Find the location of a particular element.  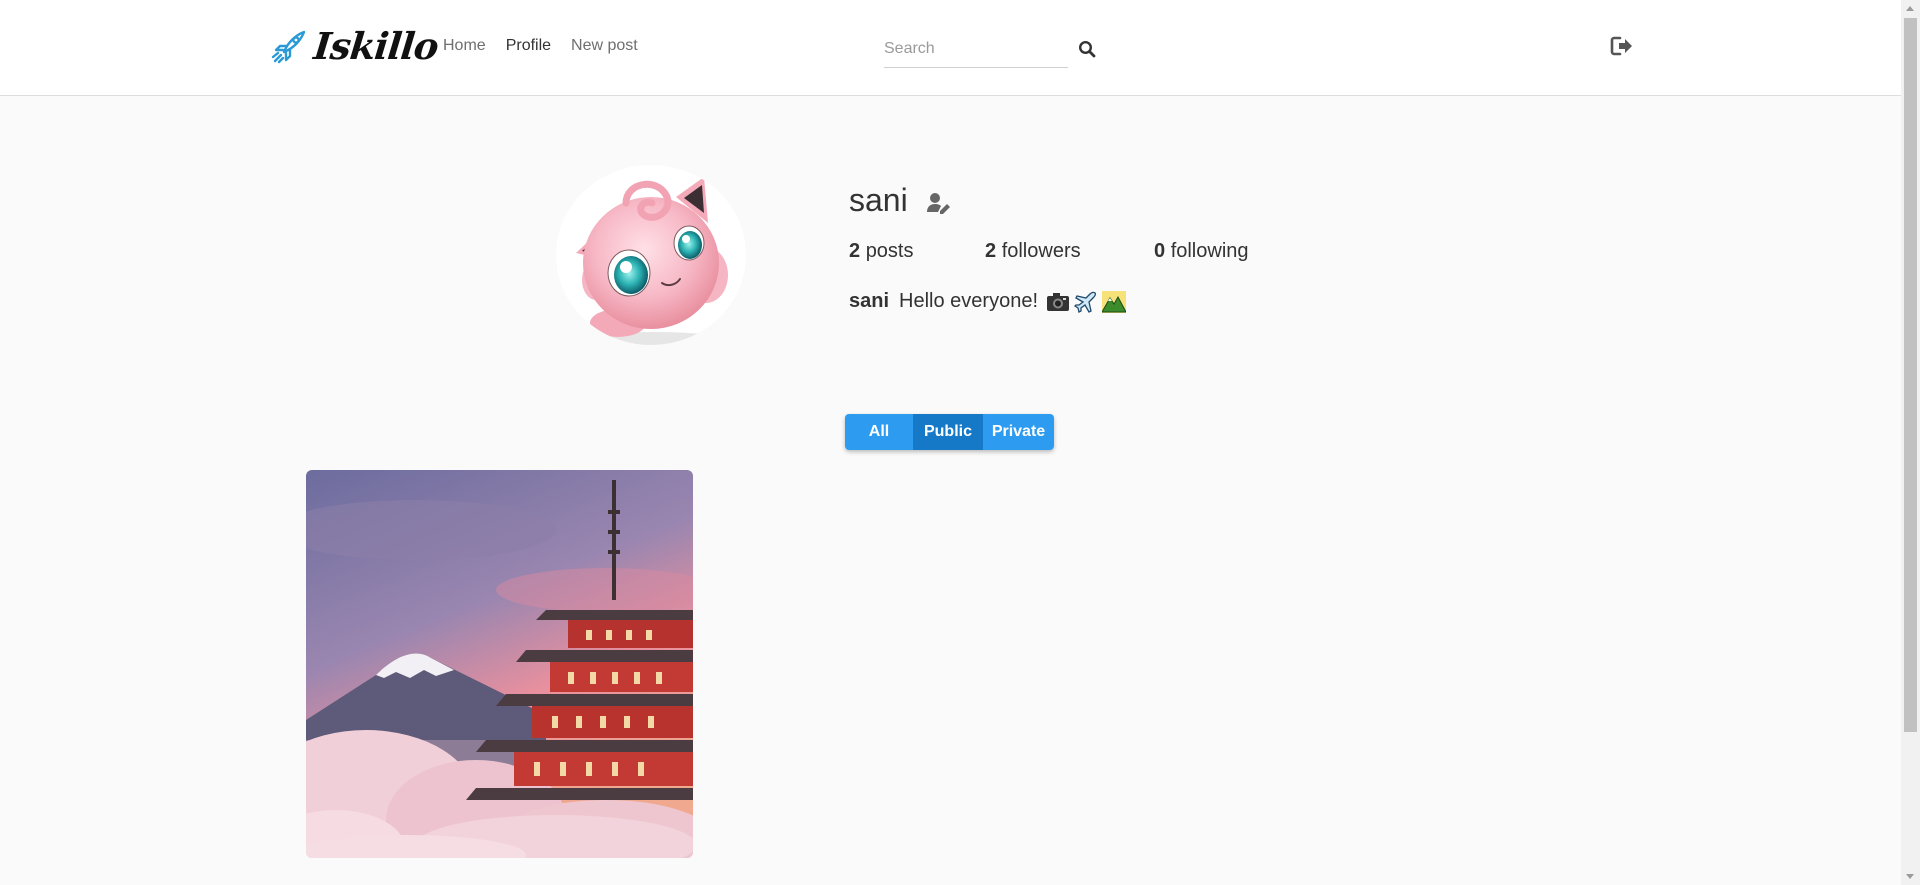

filter-all-button: All is located at coordinates (879, 432).